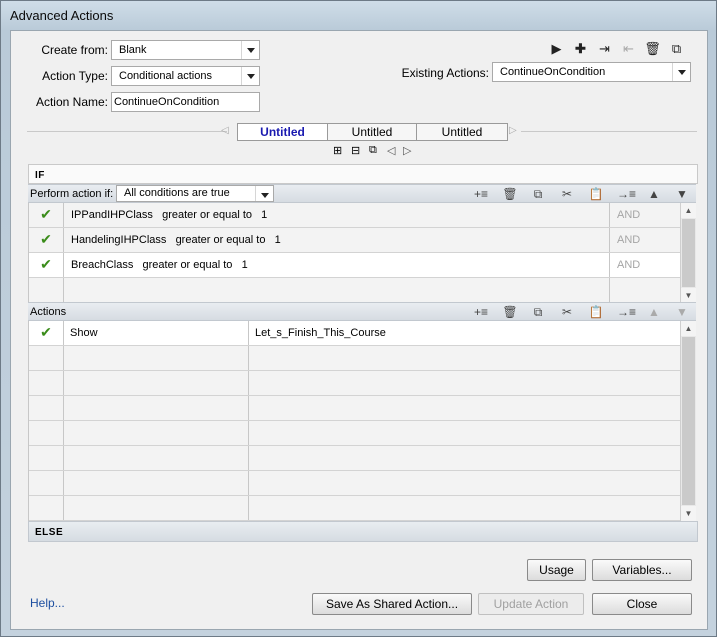  What do you see at coordinates (75, 76) in the screenshot?
I see `action-type-label: Action Type:` at bounding box center [75, 76].